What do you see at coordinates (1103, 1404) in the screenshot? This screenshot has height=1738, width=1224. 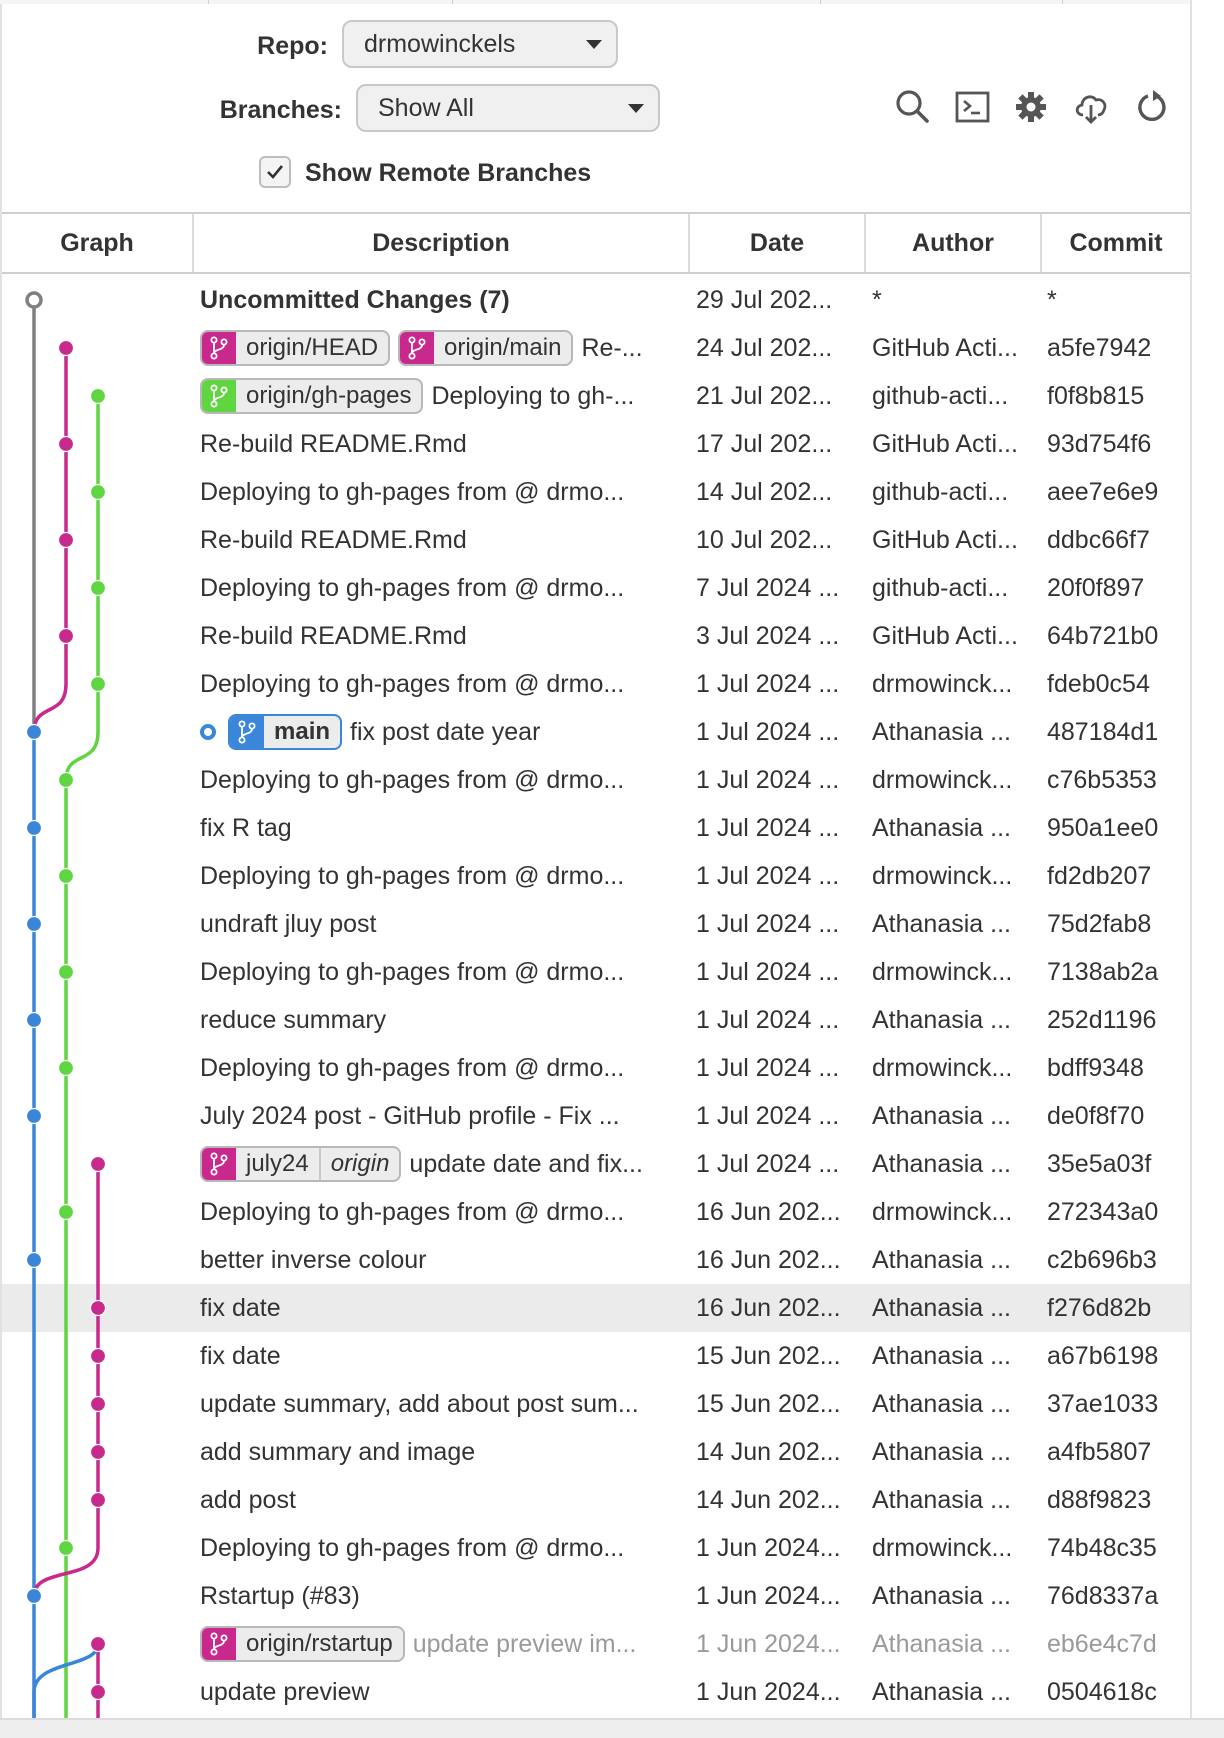 I see `commit-hash: 37ae1033` at bounding box center [1103, 1404].